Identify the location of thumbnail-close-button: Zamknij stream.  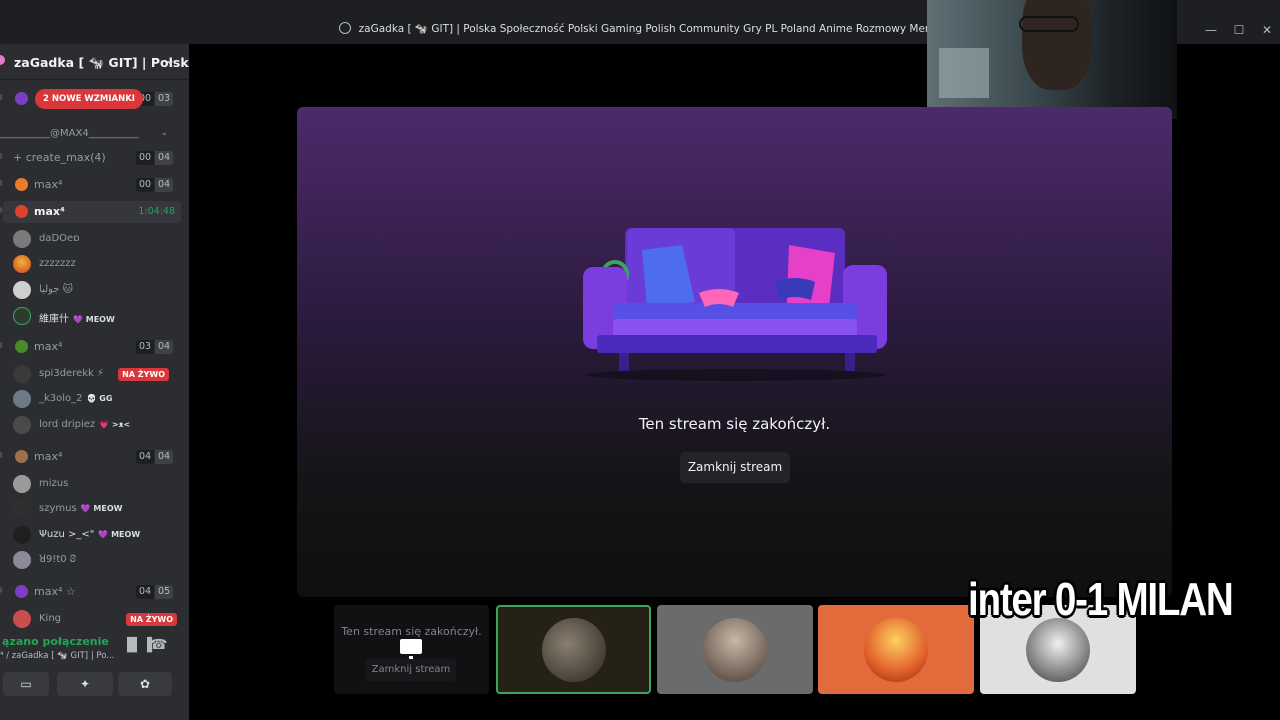
(411, 670).